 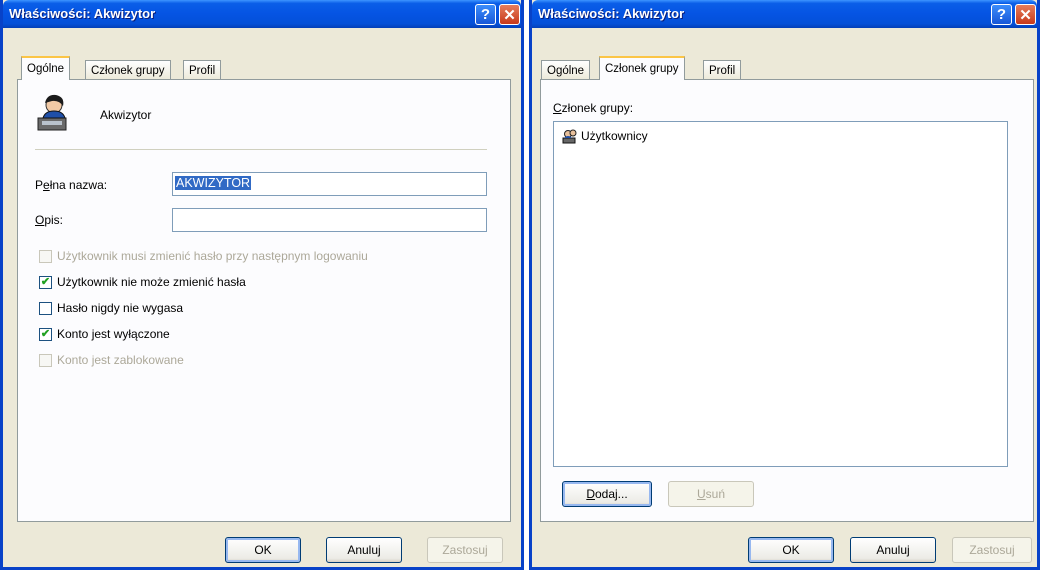 I want to click on checkbox-account-disabled: ✔, so click(x=45, y=334).